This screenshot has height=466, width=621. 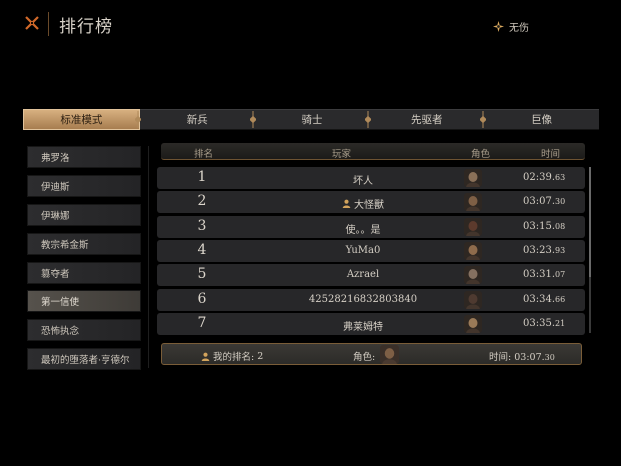 What do you see at coordinates (48, 24) in the screenshot?
I see `header-divider` at bounding box center [48, 24].